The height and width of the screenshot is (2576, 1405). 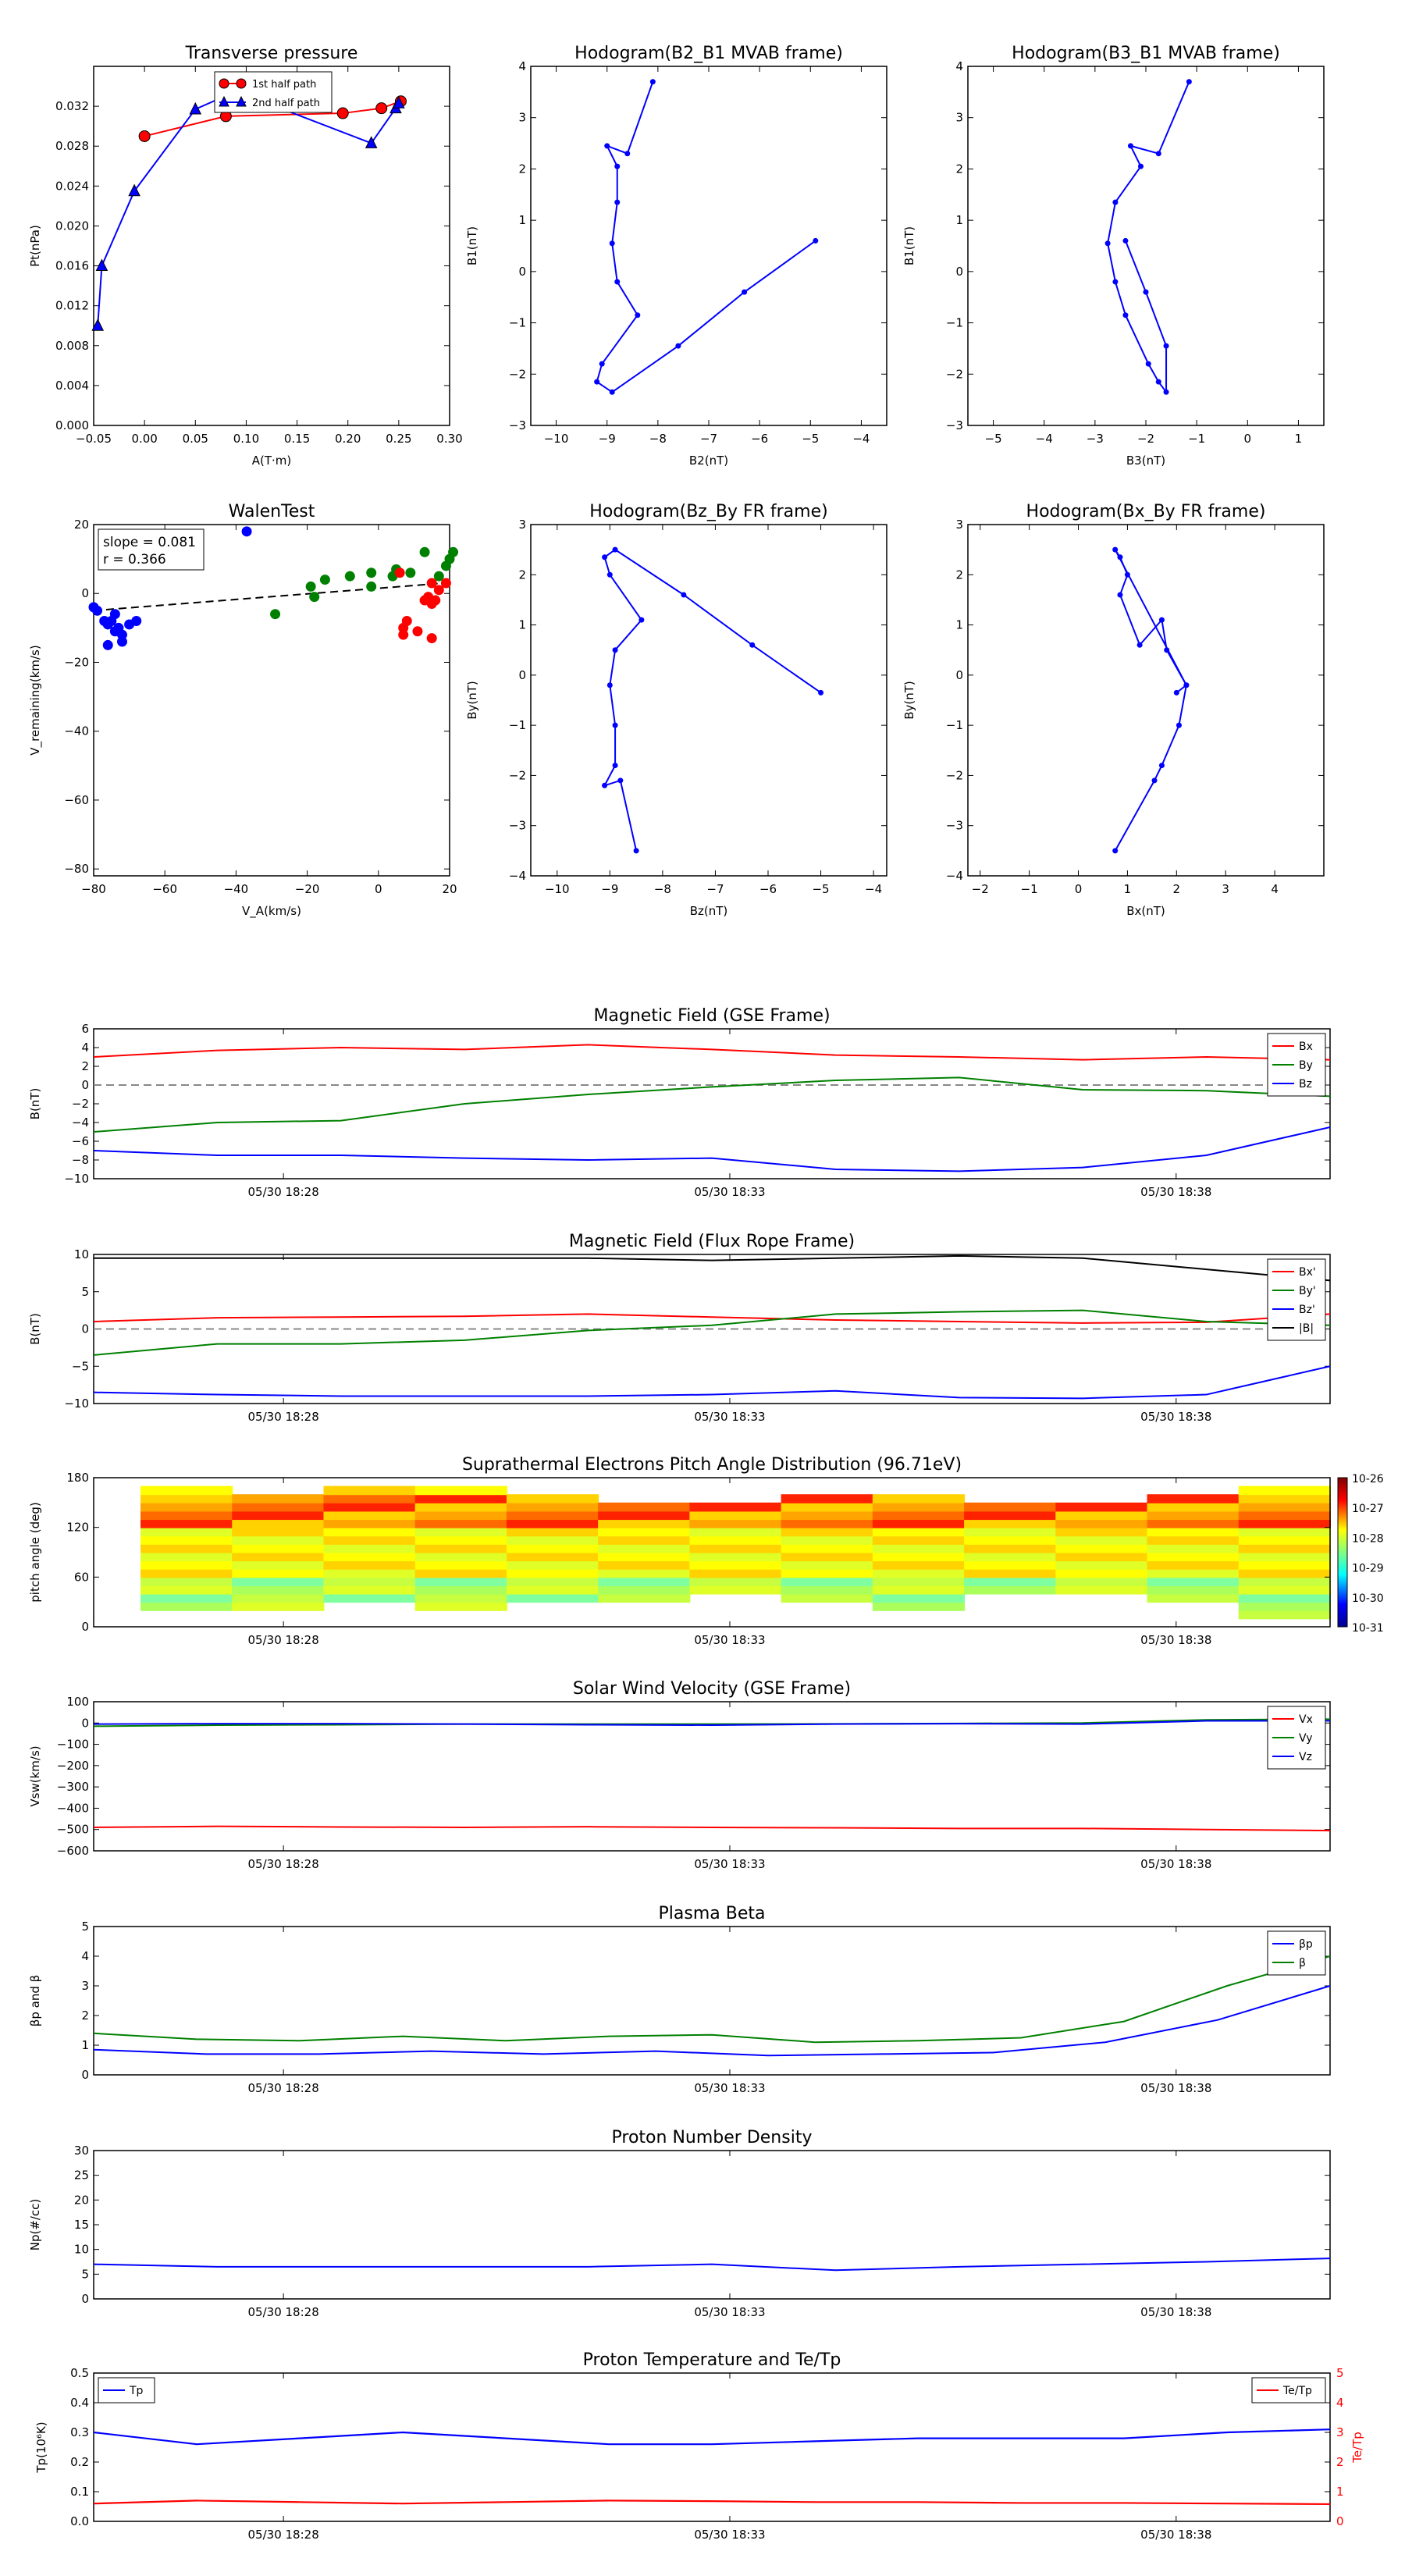 I want to click on y-tick-label: 0.032, so click(x=72, y=106).